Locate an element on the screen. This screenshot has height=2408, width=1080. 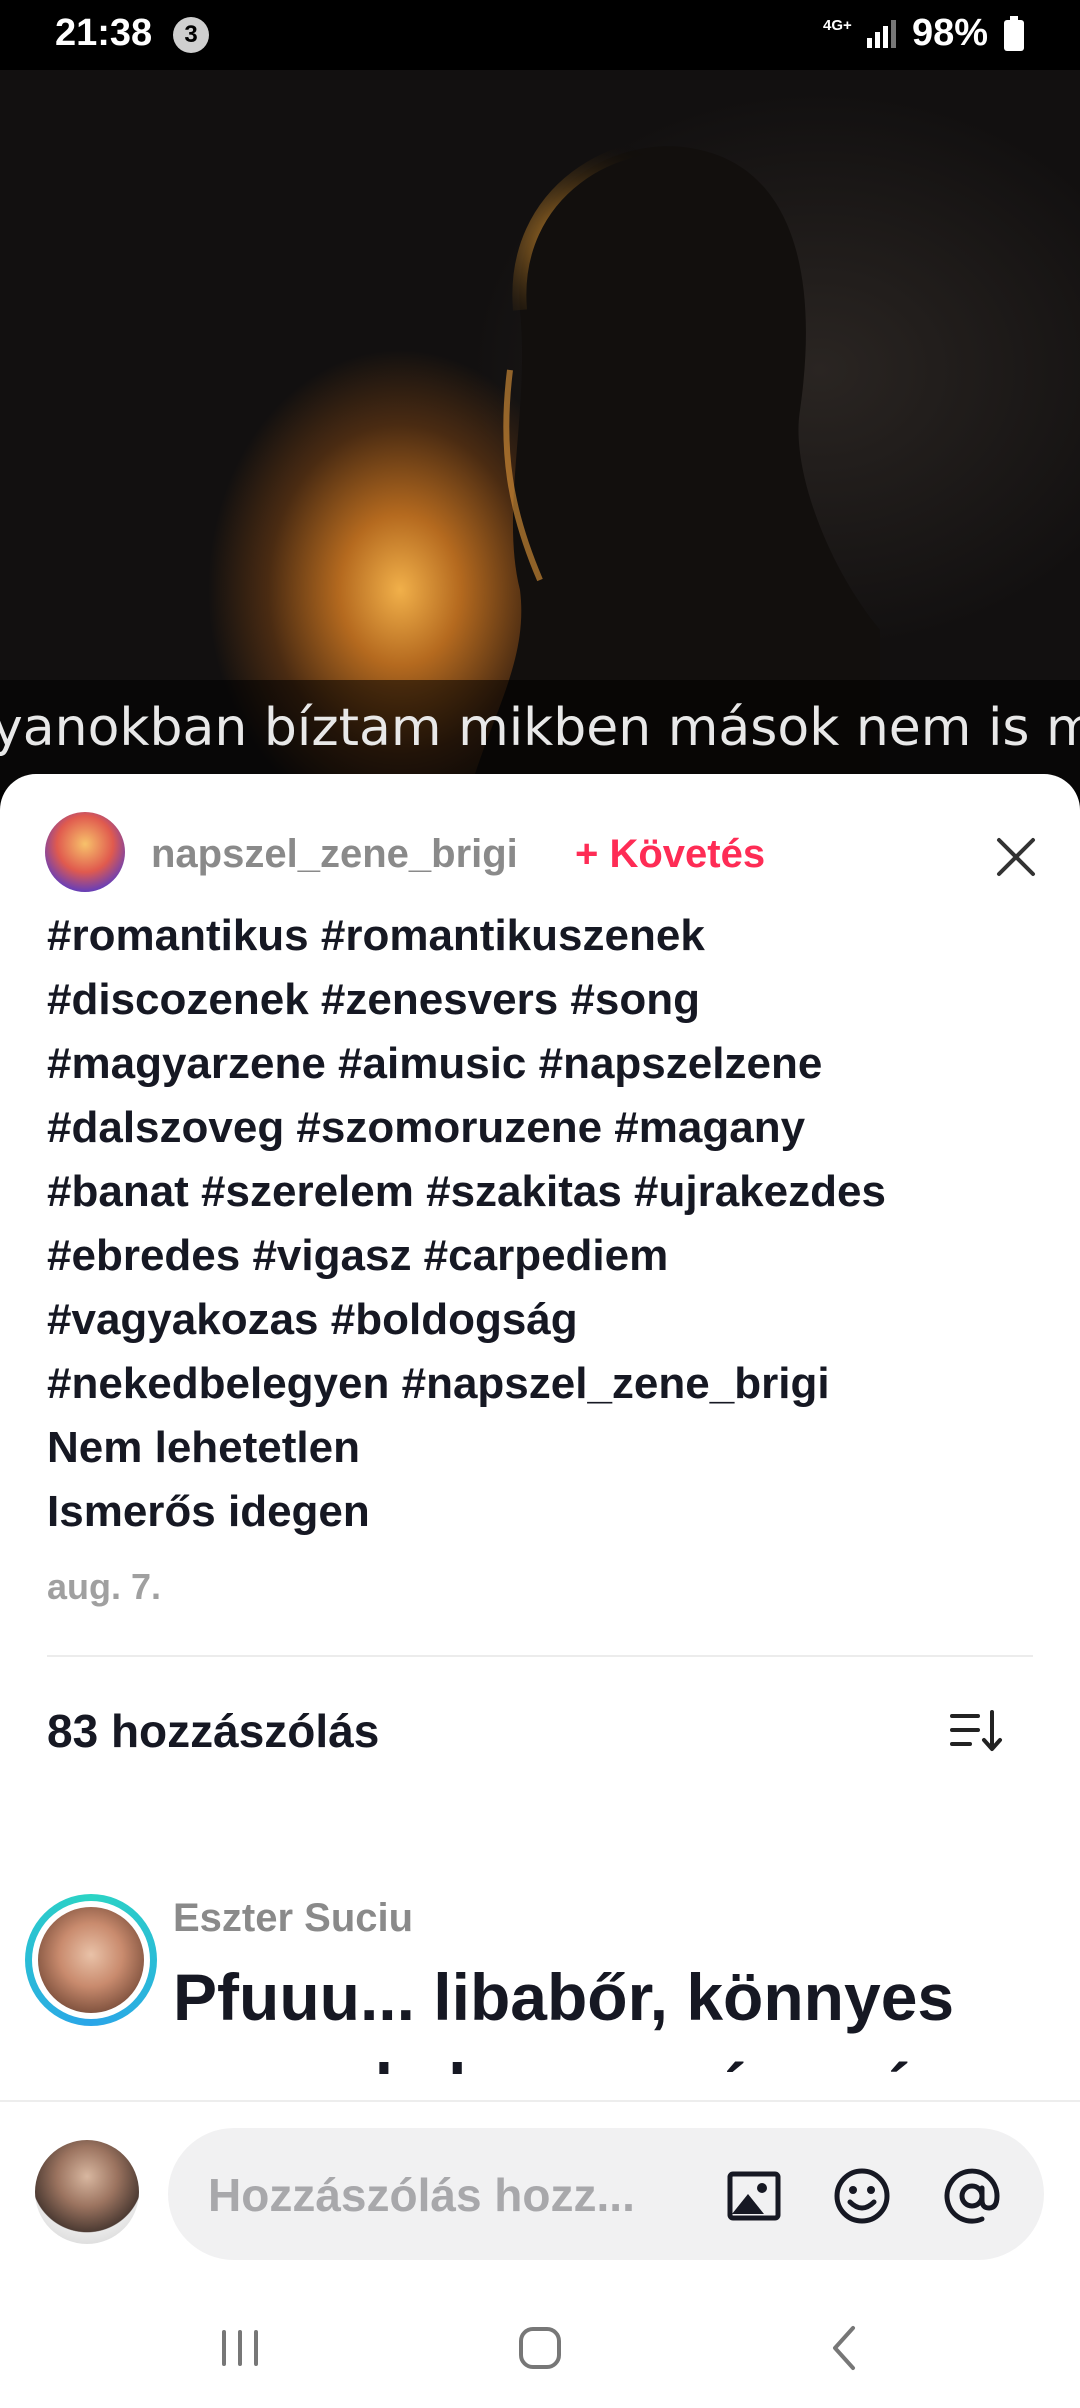
close-icon is located at coordinates (1016, 857).